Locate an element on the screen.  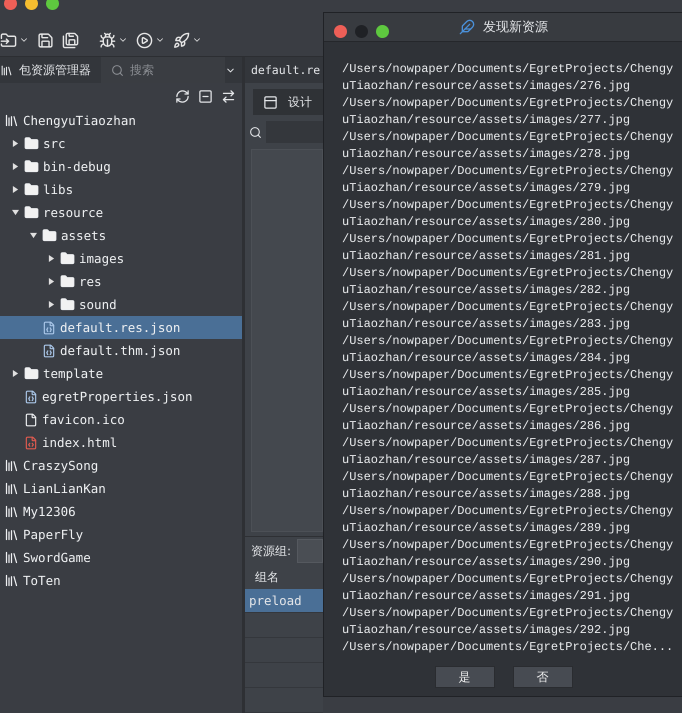
dialog-button: 否 is located at coordinates (542, 677).